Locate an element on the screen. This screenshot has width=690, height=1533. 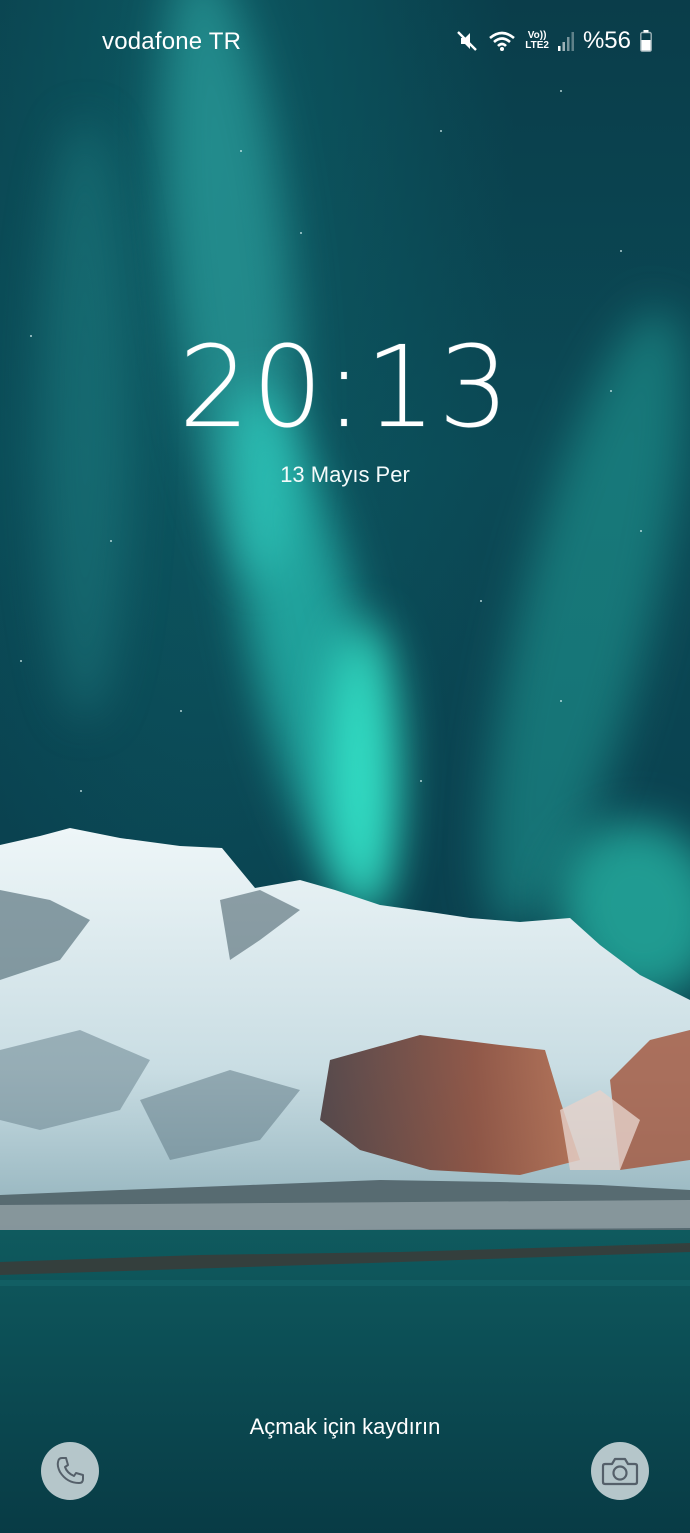
volte-icon: Vo)) LTE2 is located at coordinates (537, 41).